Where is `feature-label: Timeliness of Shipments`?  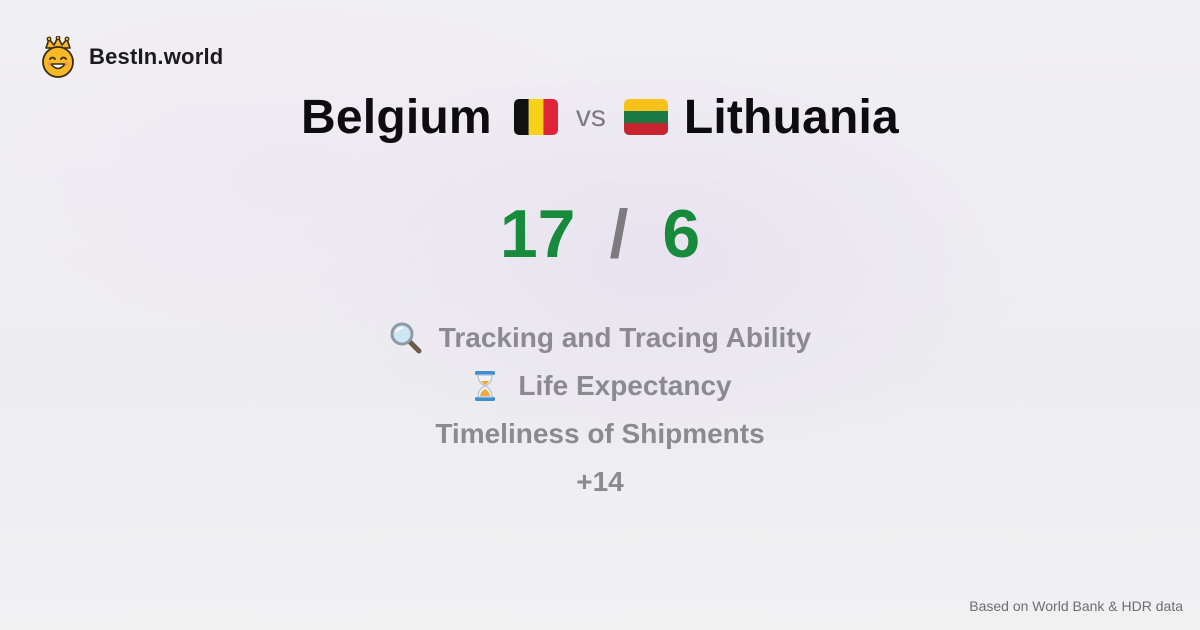
feature-label: Timeliness of Shipments is located at coordinates (600, 433).